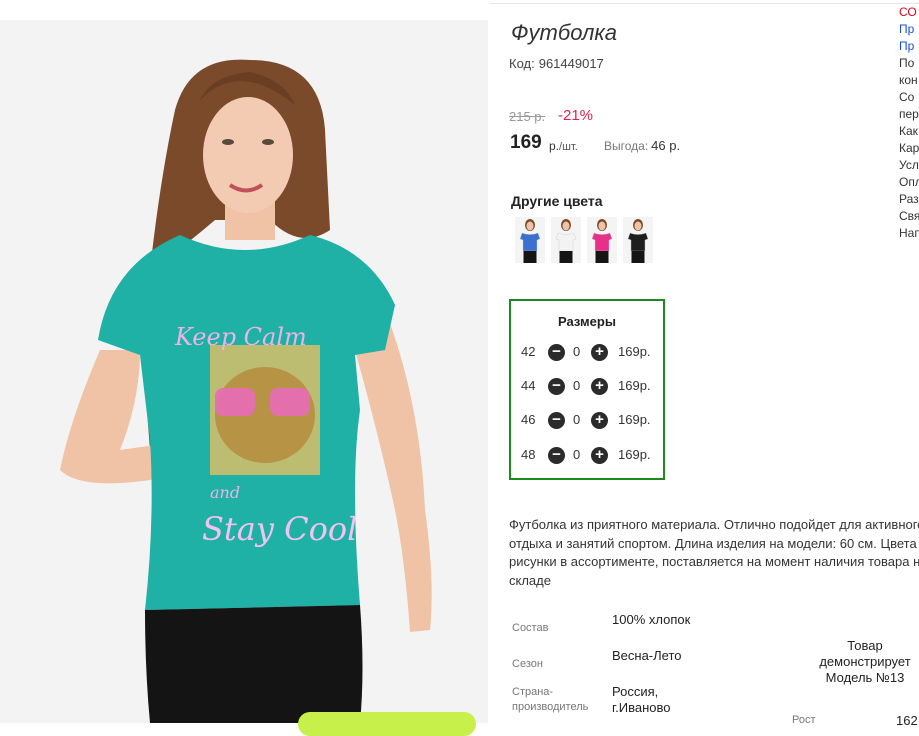 Image resolution: width=919 pixels, height=736 pixels. Describe the element at coordinates (909, 233) in the screenshot. I see `sidebar-item: Нап` at that location.